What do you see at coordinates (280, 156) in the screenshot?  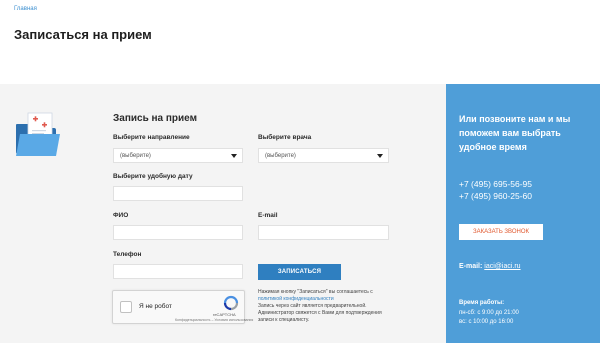 I see `doctor-select-value: (выберите)` at bounding box center [280, 156].